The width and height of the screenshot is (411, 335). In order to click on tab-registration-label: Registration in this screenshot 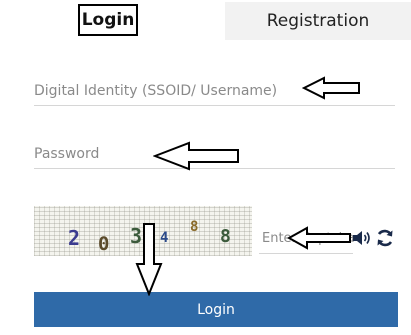, I will do `click(318, 21)`.